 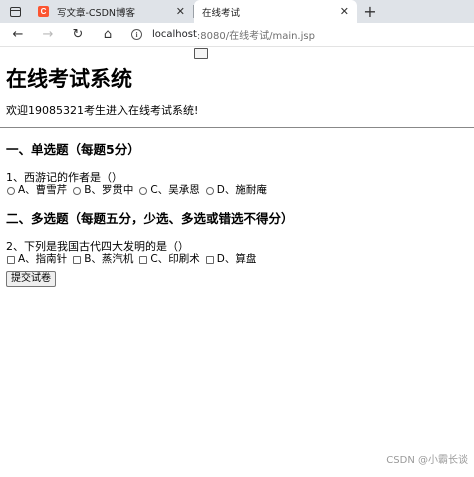 I want to click on option-1b: B、罗贯中, so click(x=102, y=190).